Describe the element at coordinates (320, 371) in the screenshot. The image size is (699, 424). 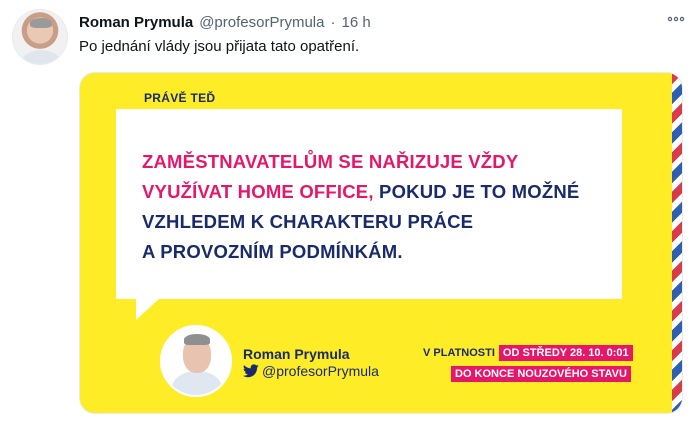
I see `card-handle: @profesorPrymula` at that location.